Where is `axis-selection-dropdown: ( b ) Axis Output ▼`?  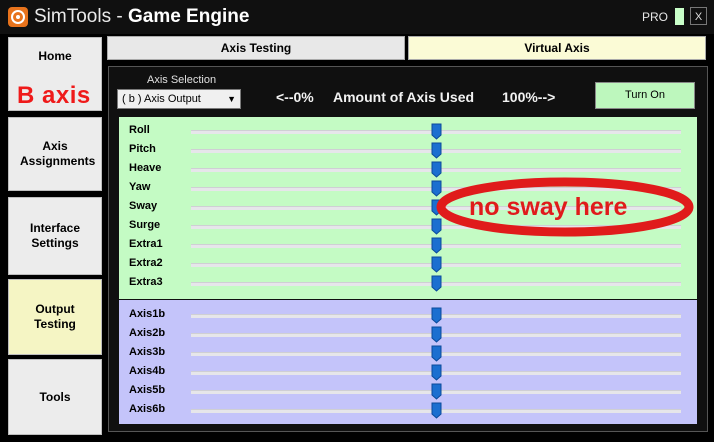 axis-selection-dropdown: ( b ) Axis Output ▼ is located at coordinates (179, 99).